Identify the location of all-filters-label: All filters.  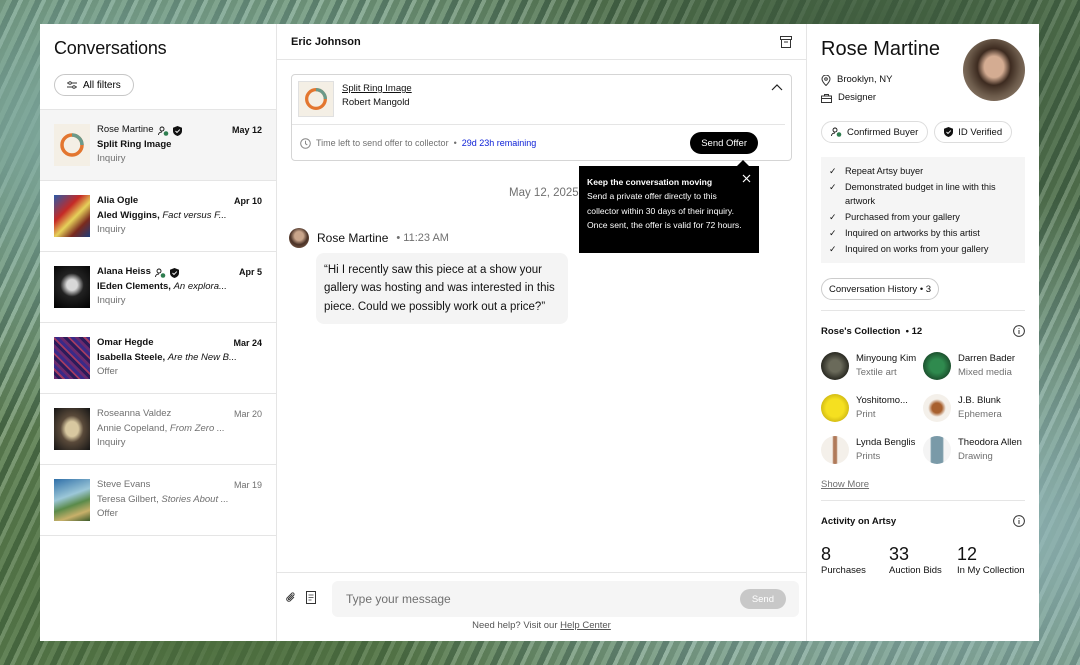
(102, 85).